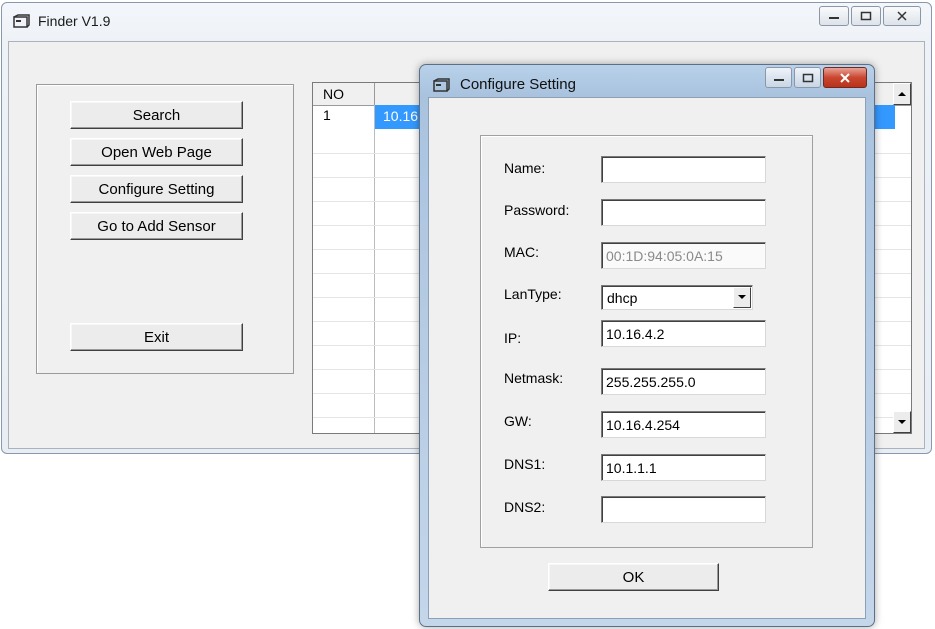 Image resolution: width=935 pixels, height=629 pixels. I want to click on maximize-button, so click(866, 16).